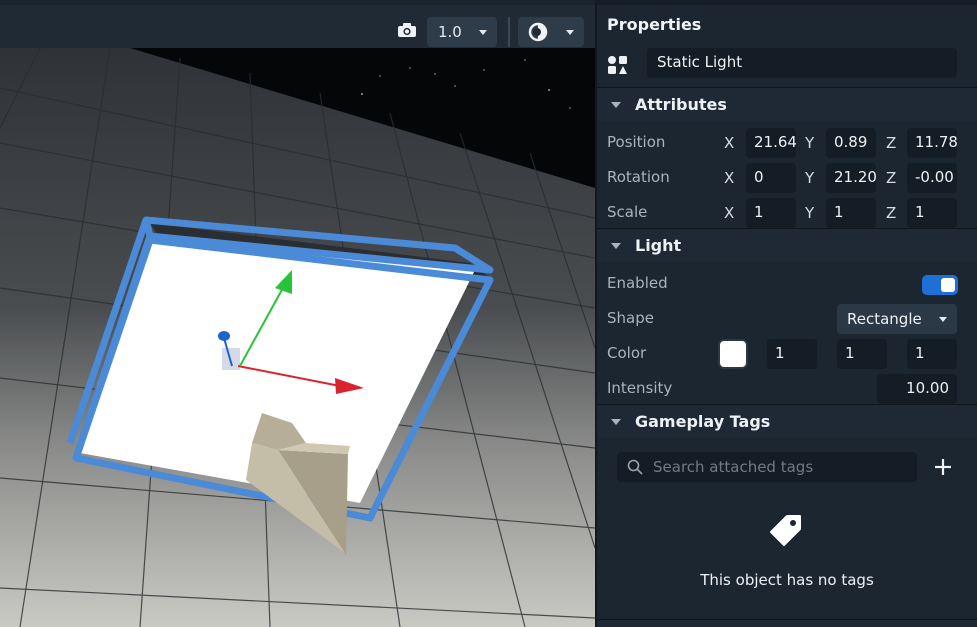 Image resolution: width=977 pixels, height=627 pixels. What do you see at coordinates (891, 213) in the screenshot?
I see `scale-z-axis-label: Z` at bounding box center [891, 213].